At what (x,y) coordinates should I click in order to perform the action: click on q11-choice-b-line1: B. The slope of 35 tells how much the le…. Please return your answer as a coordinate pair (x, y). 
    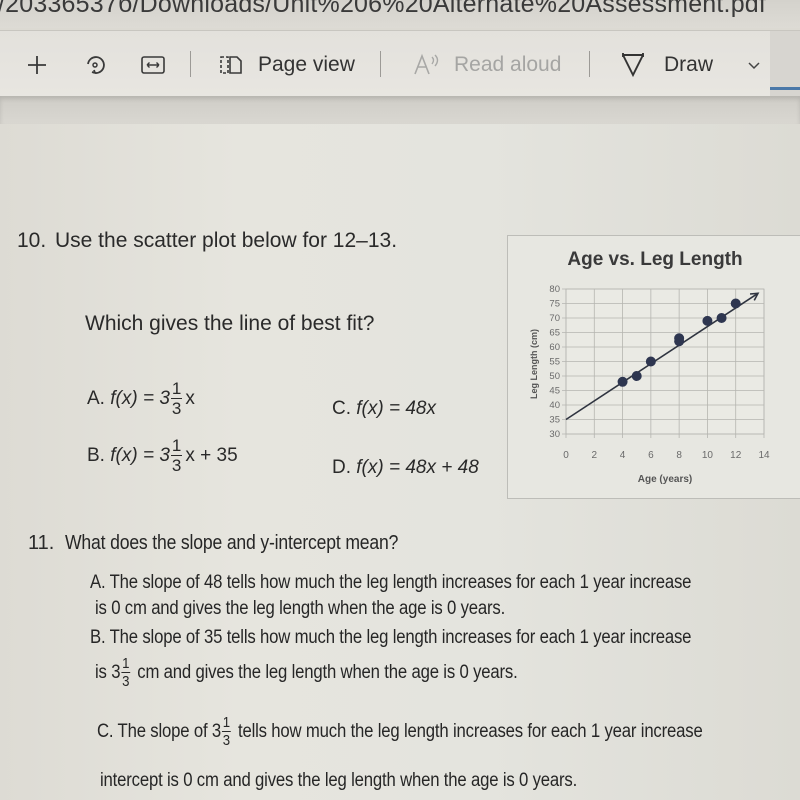
    Looking at the image, I should click on (391, 637).